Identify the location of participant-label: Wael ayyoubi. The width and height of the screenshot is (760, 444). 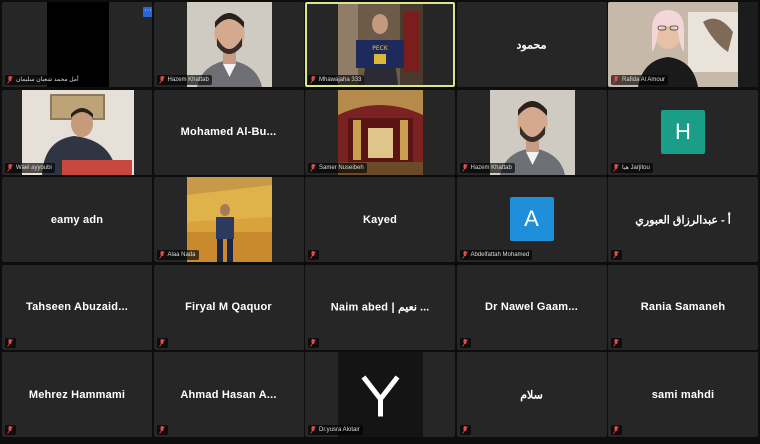
(30, 167).